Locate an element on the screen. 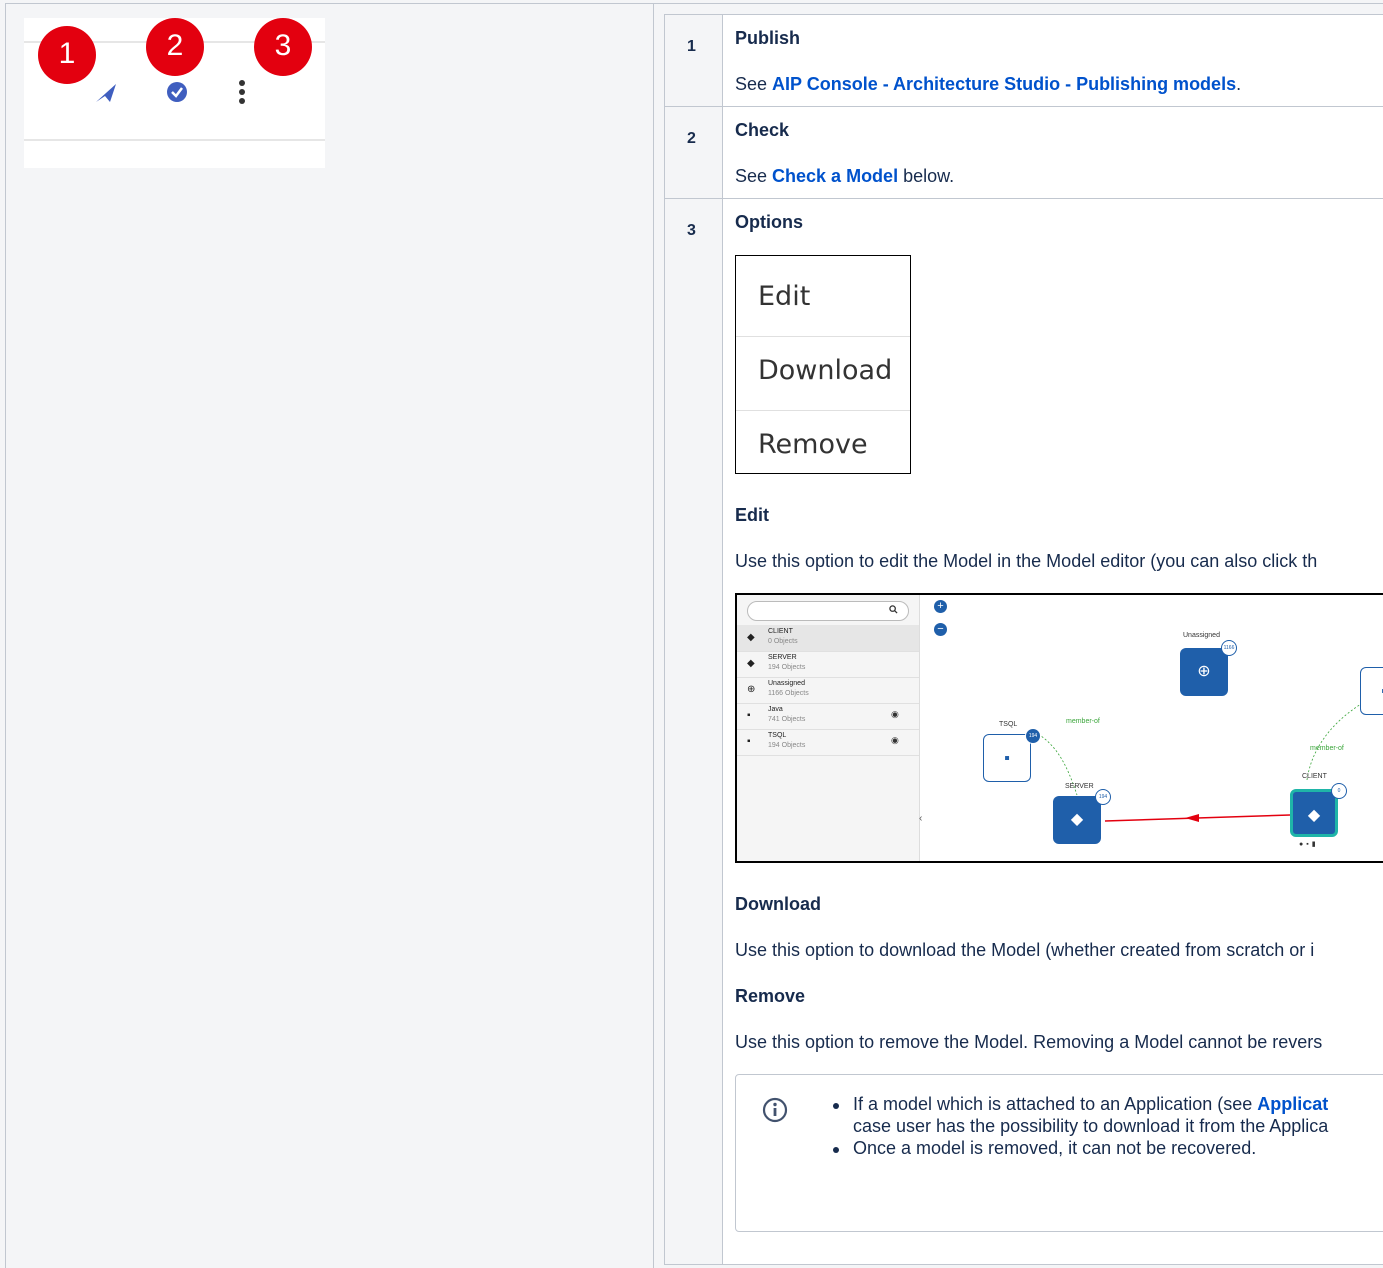 Image resolution: width=1383 pixels, height=1268 pixels. callout-badge-1: 1 is located at coordinates (67, 55).